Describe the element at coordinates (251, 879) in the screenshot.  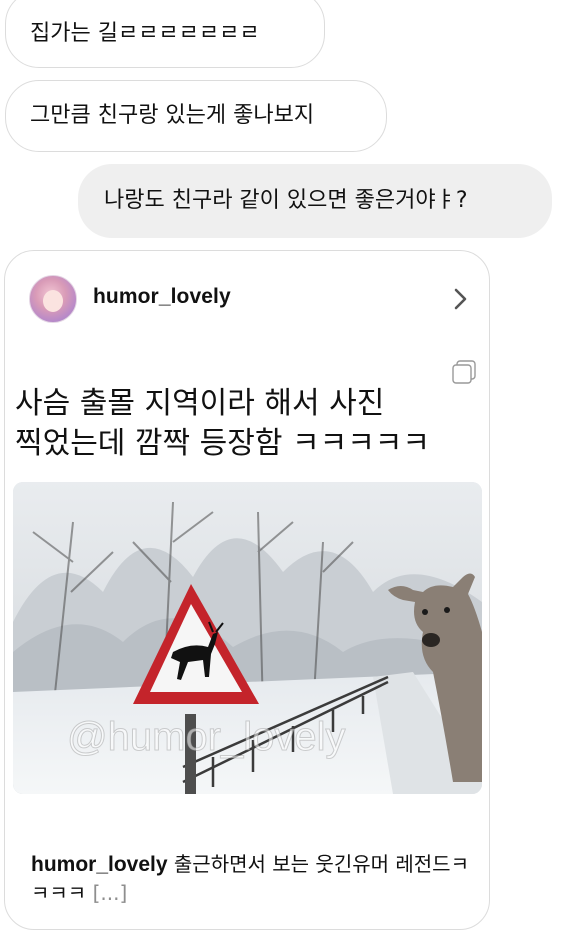
I see `post-caption: humor_lovely 출근하면서 보는 웃긴유머 레전드ㅋㅋㅋㅋ [...]` at that location.